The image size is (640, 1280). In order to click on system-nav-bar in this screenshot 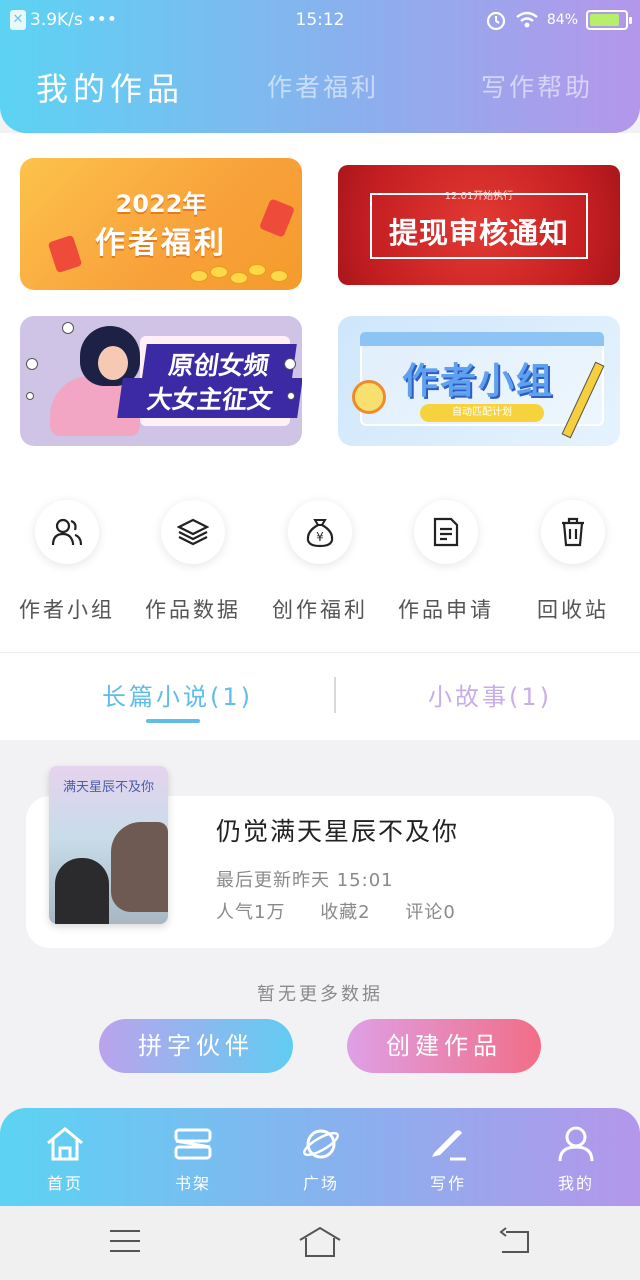, I will do `click(320, 1243)`.